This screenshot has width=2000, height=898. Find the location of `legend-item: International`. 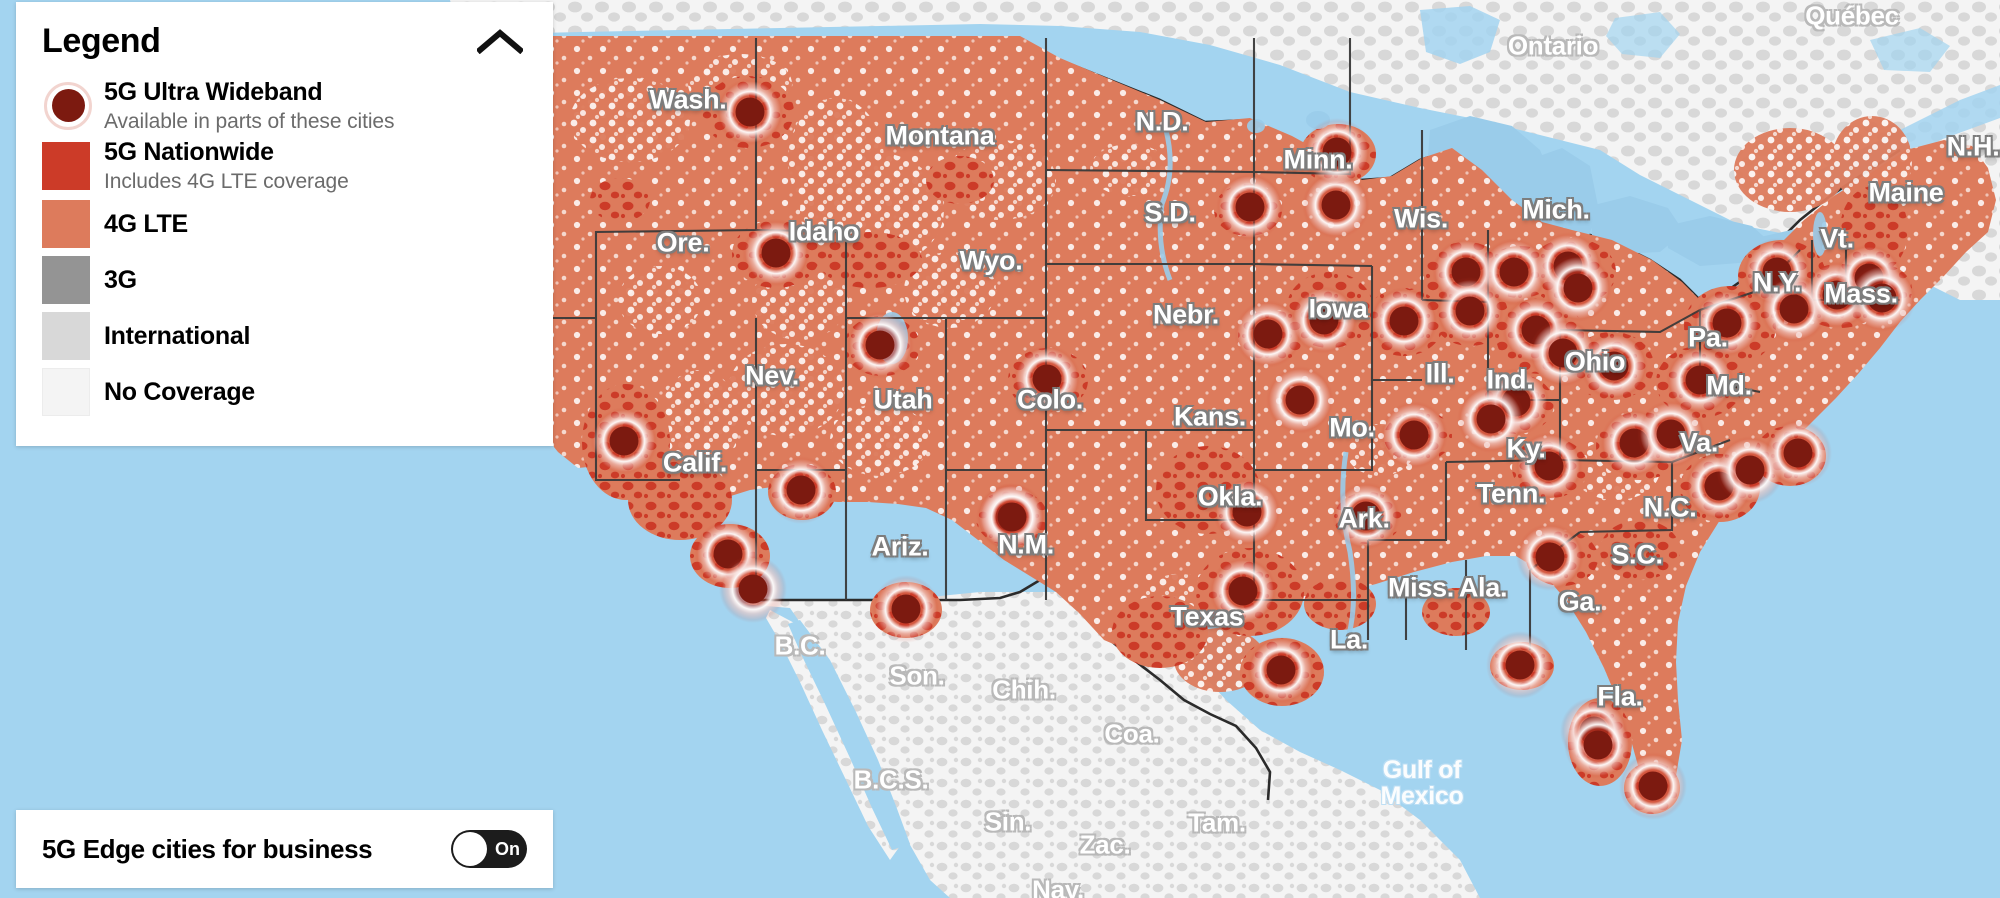

legend-item: International is located at coordinates (284, 336).